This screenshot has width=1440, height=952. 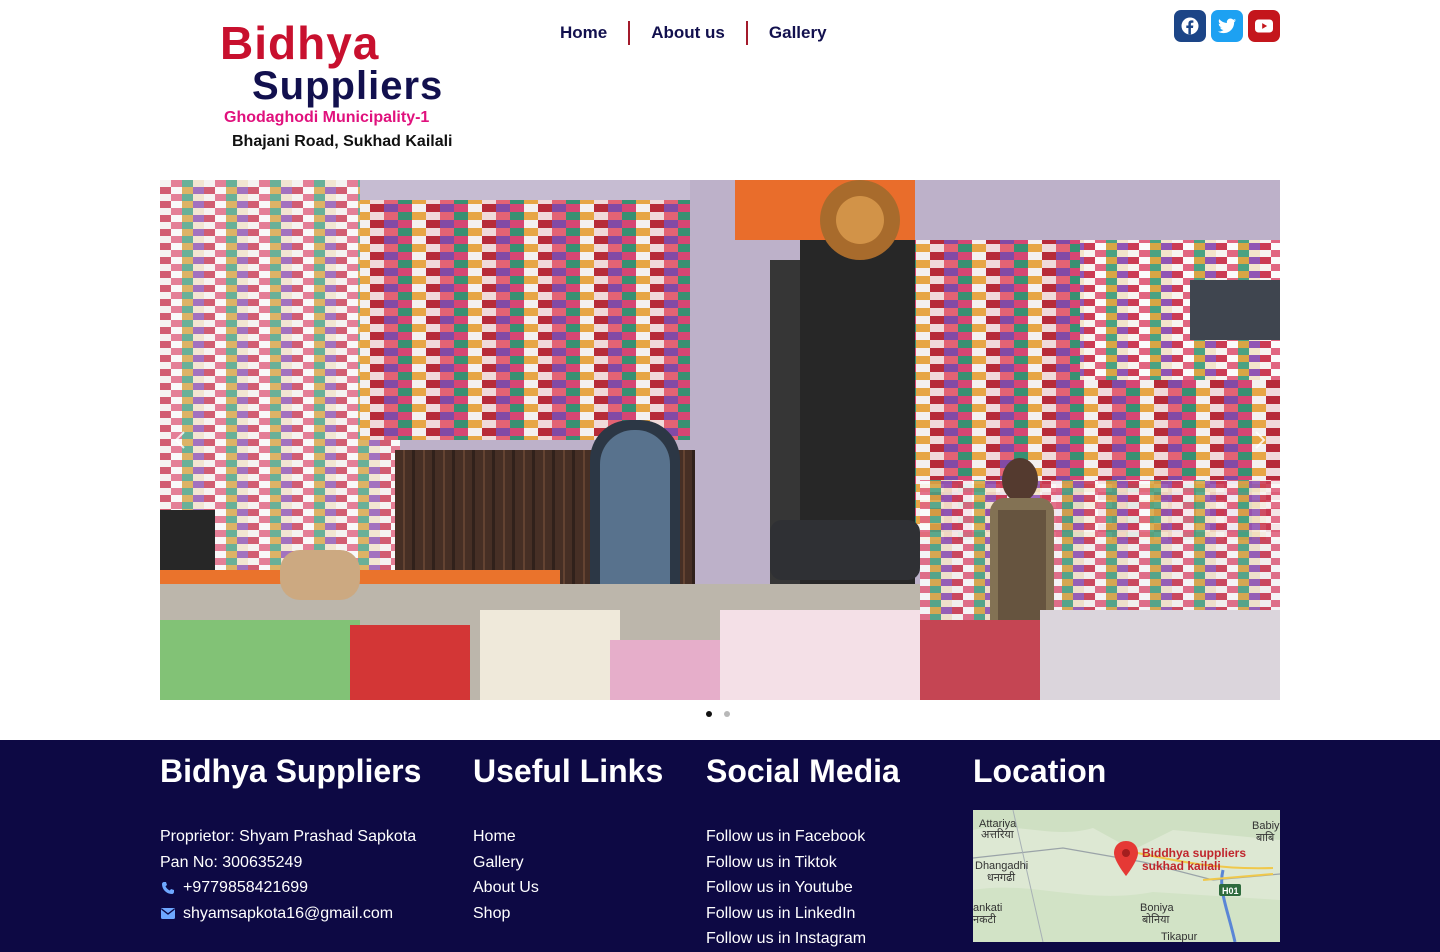 What do you see at coordinates (786, 939) in the screenshot?
I see `footer-link-instagram: Follow us in Instagram` at bounding box center [786, 939].